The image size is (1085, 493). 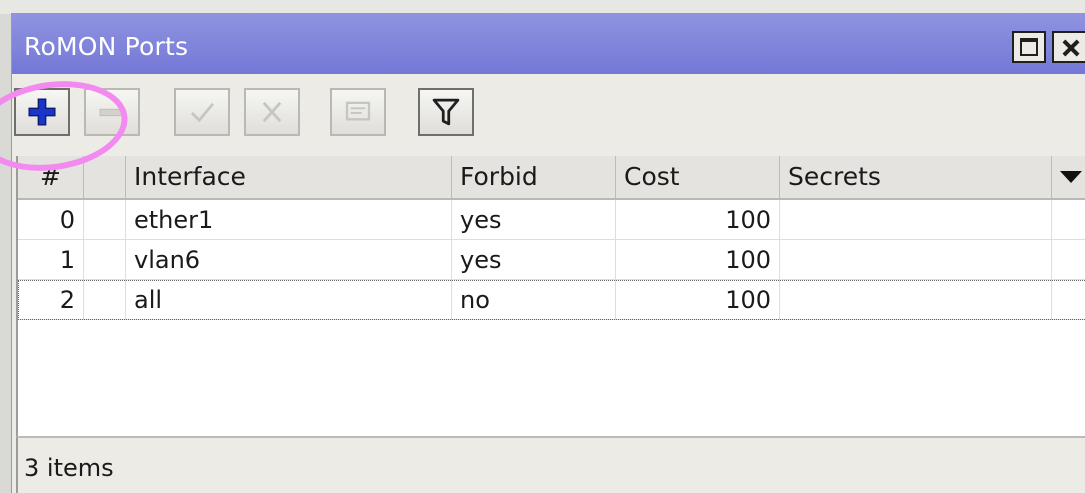 I want to click on chevron-down-icon, so click(x=1071, y=177).